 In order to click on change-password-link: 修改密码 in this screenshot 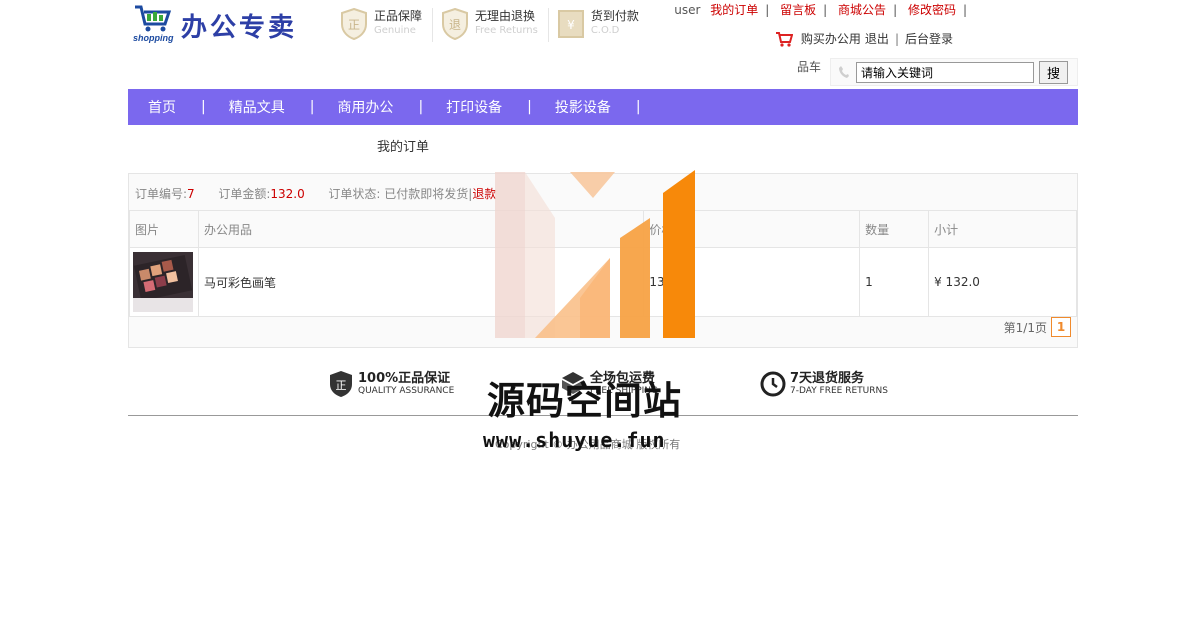, I will do `click(932, 10)`.